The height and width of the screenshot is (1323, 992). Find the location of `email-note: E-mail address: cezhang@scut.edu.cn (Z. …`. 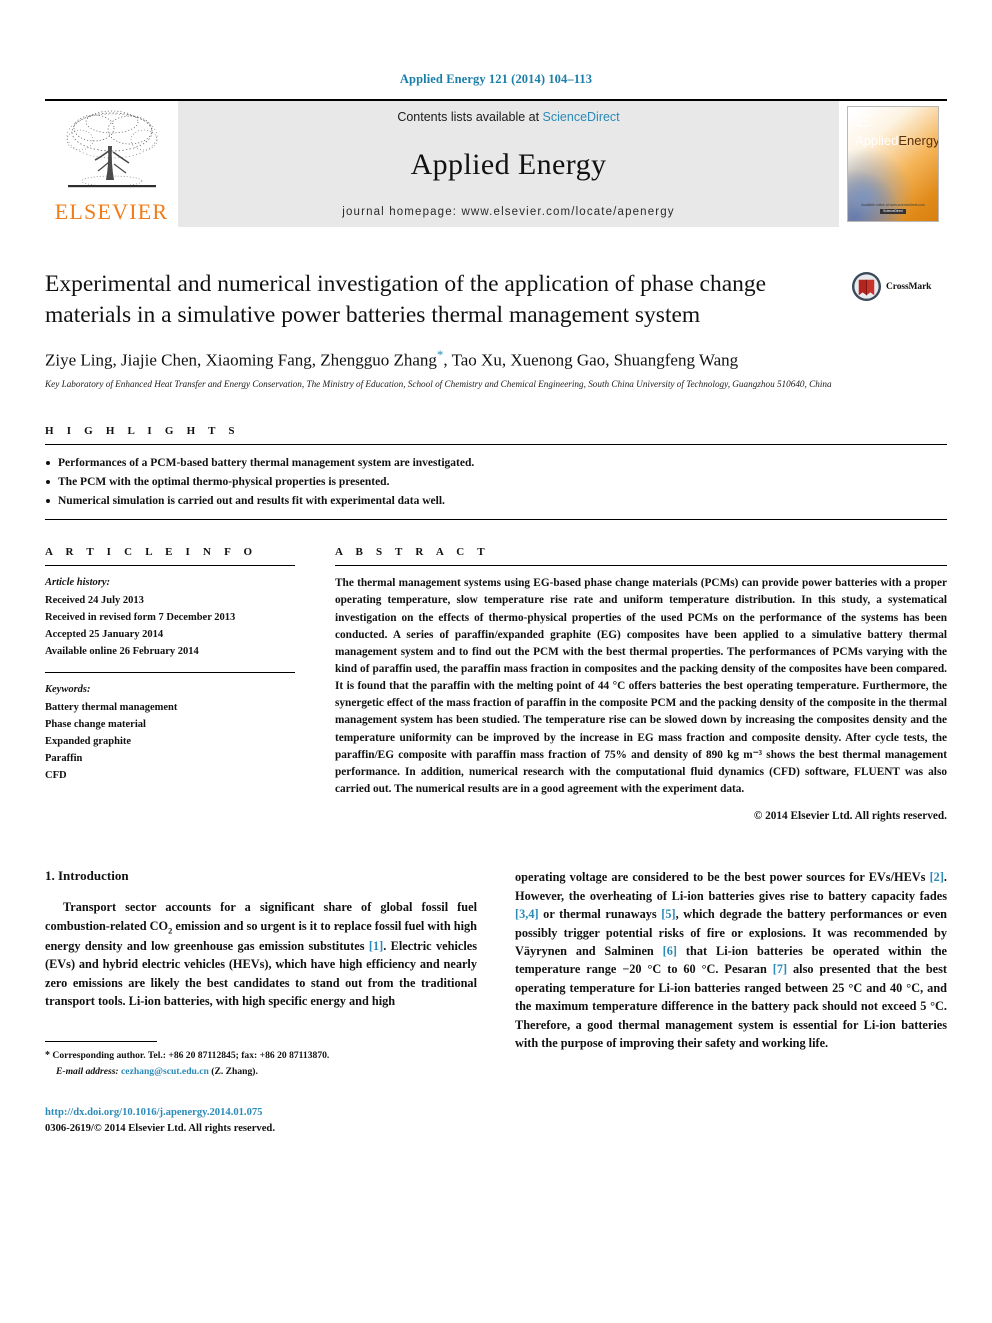

email-note: E-mail address: cezhang@scut.edu.cn (Z. … is located at coordinates (261, 1071).